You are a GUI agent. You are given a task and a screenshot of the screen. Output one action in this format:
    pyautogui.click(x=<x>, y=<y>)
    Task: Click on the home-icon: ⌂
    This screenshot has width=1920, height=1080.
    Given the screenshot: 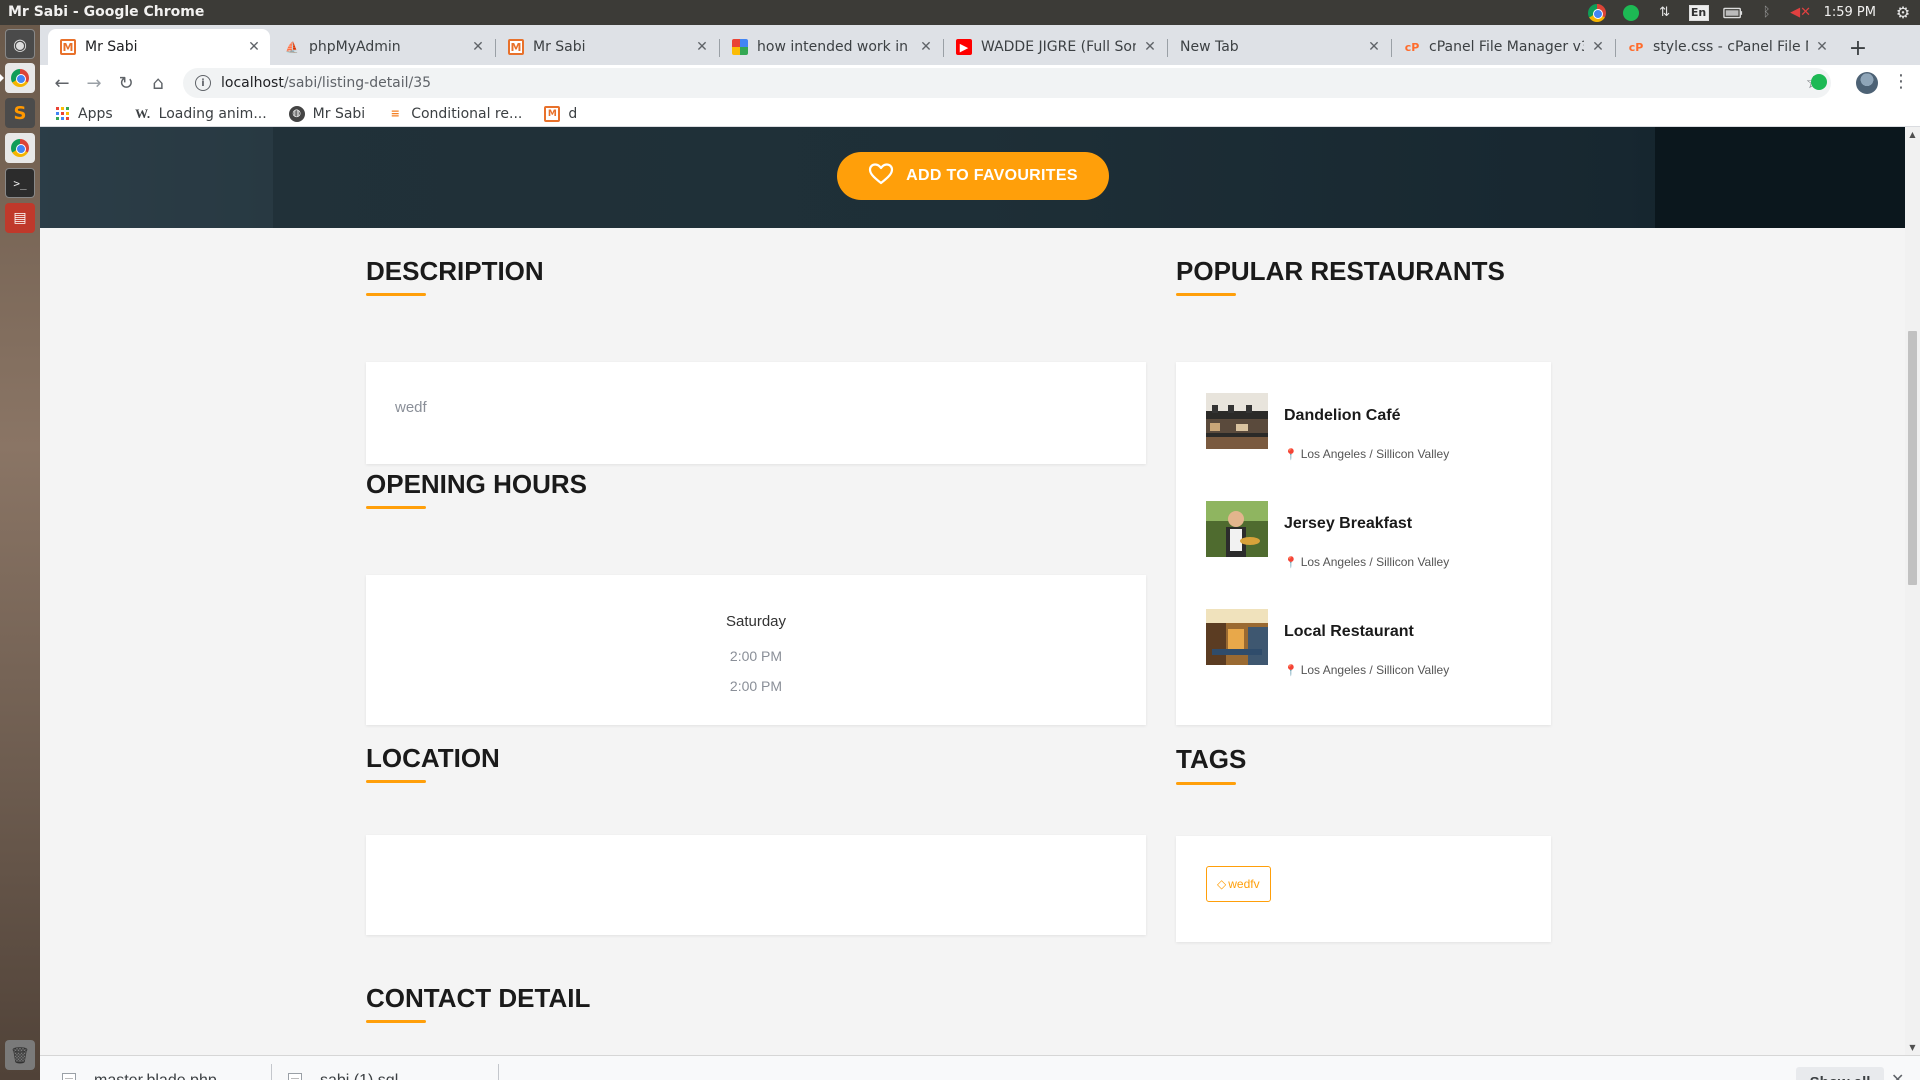 What is the action you would take?
    pyautogui.click(x=158, y=83)
    